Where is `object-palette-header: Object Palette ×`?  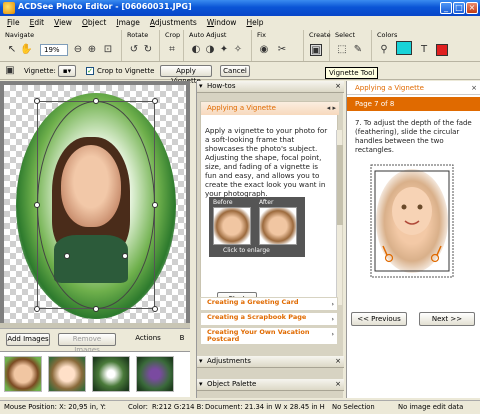
object-palette-header: Object Palette × is located at coordinates (270, 385).